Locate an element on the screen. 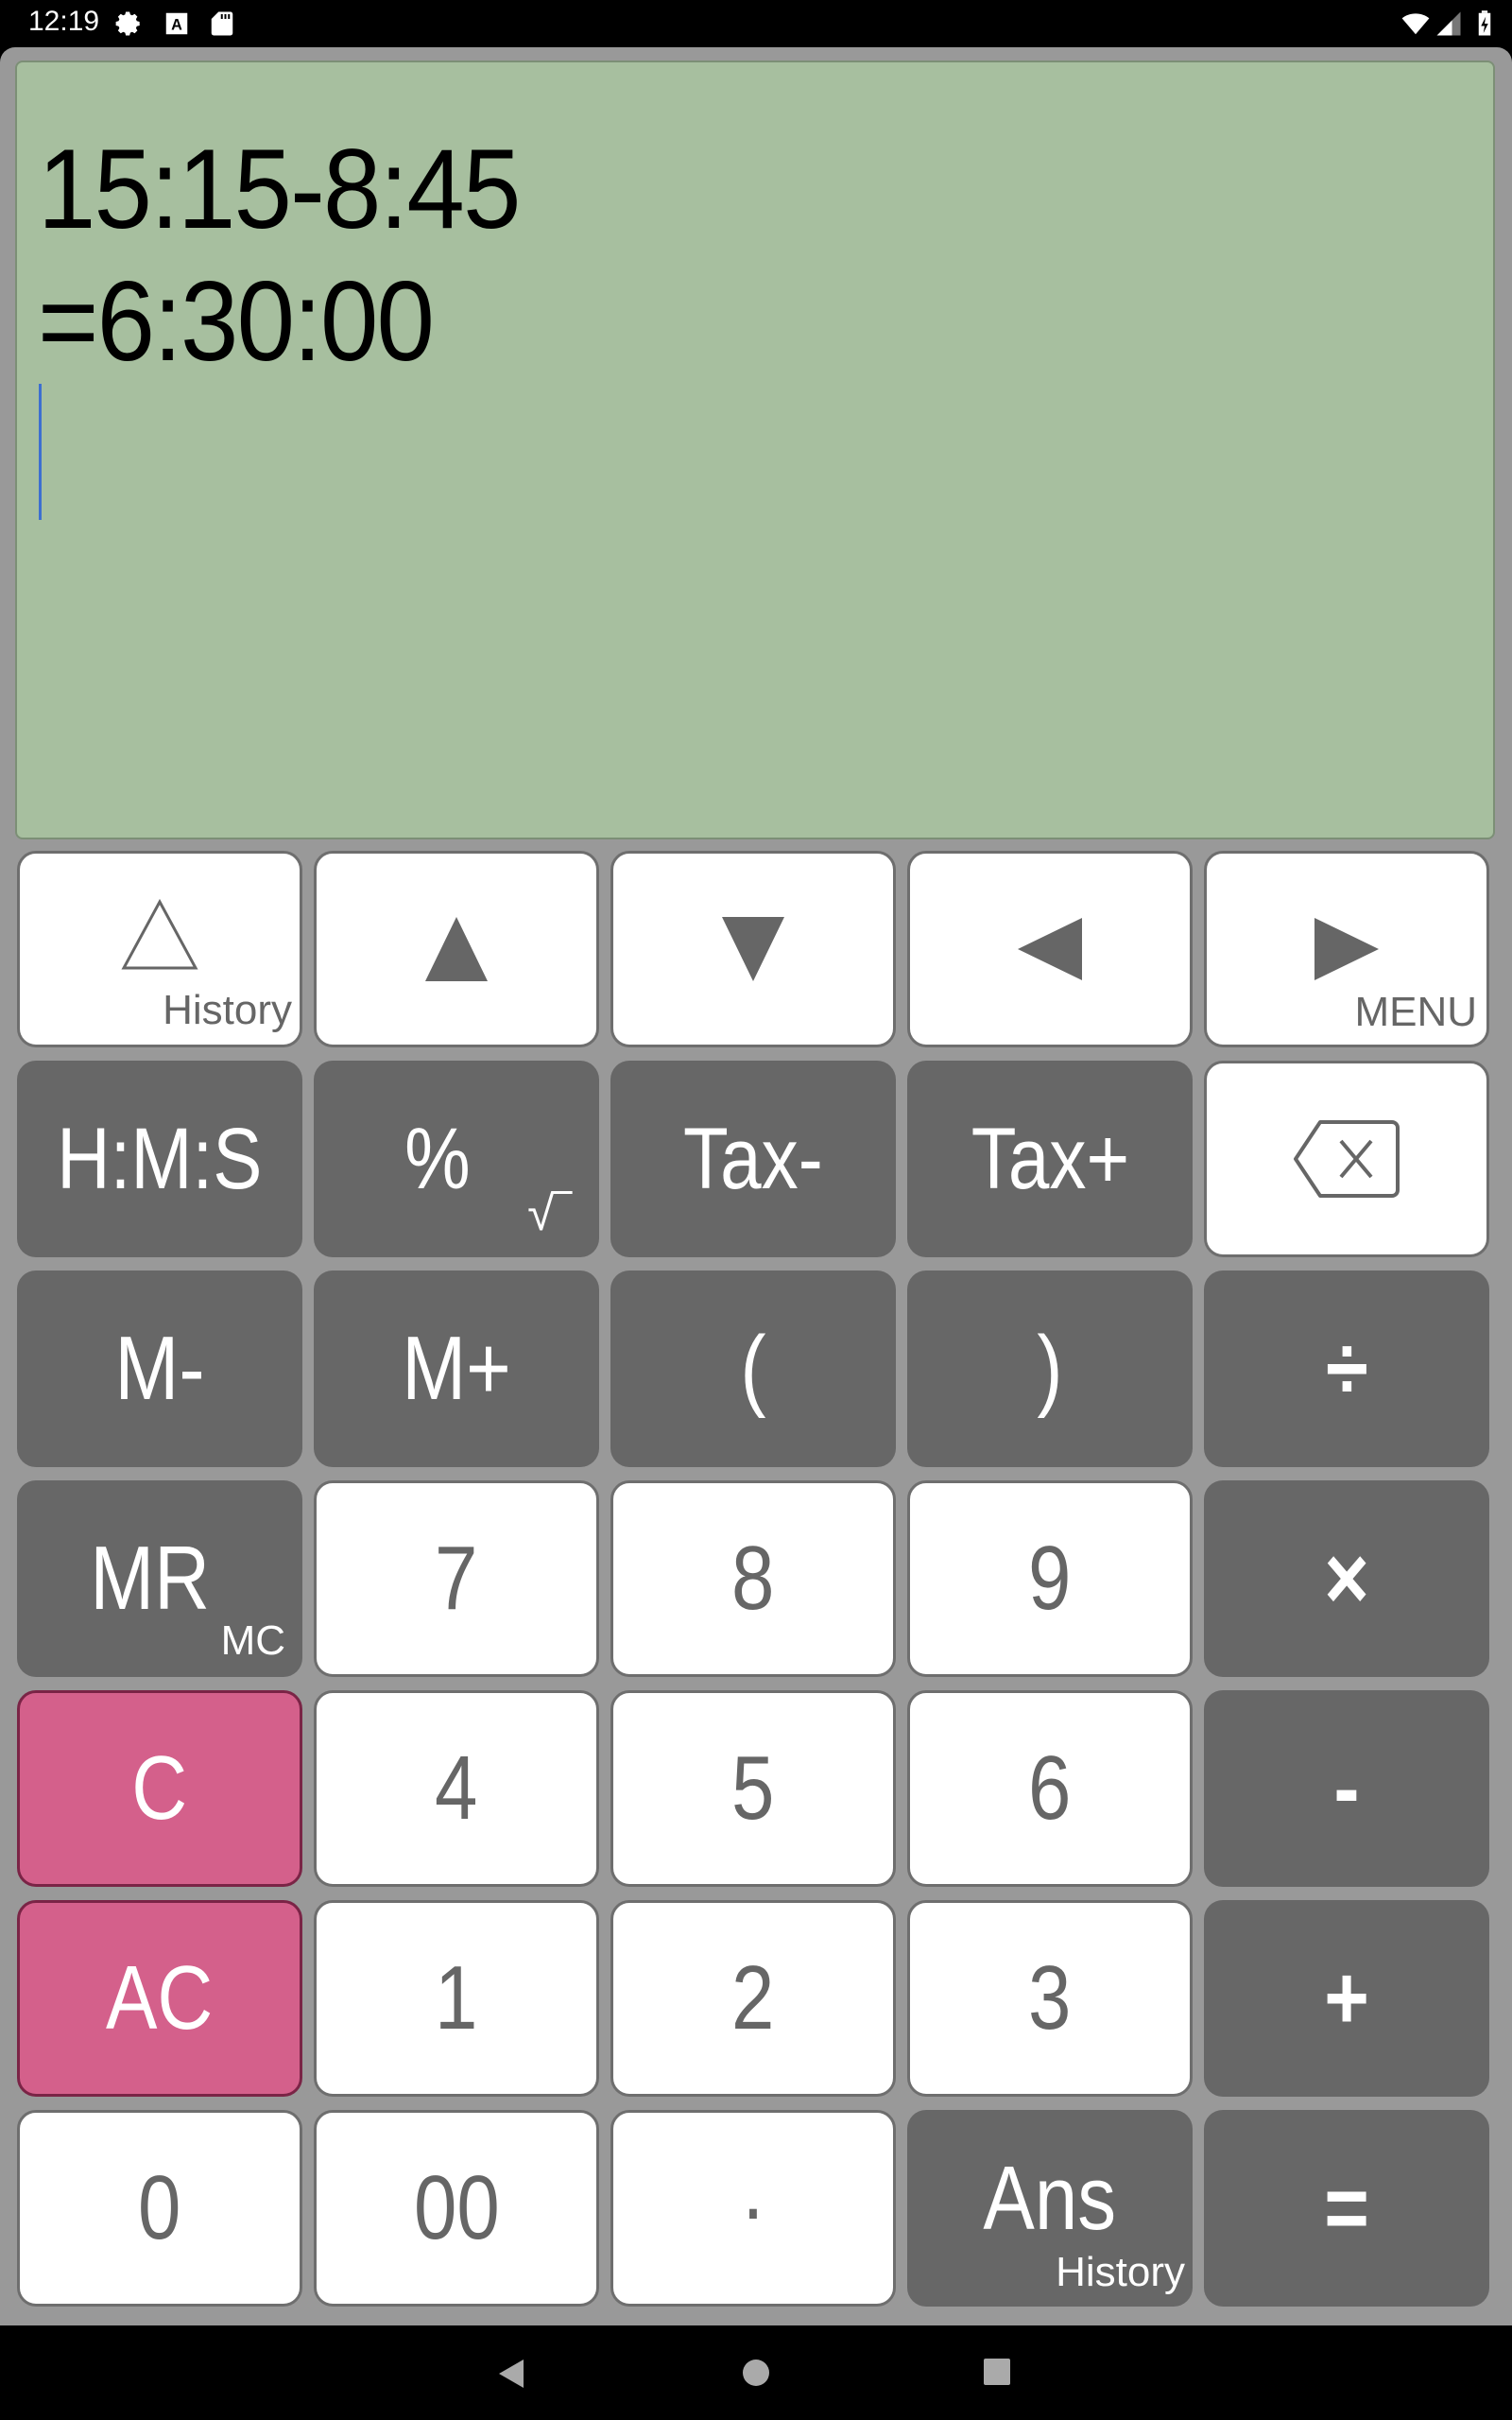 The height and width of the screenshot is (2420, 1512). divide-button: ÷ is located at coordinates (1346, 1368).